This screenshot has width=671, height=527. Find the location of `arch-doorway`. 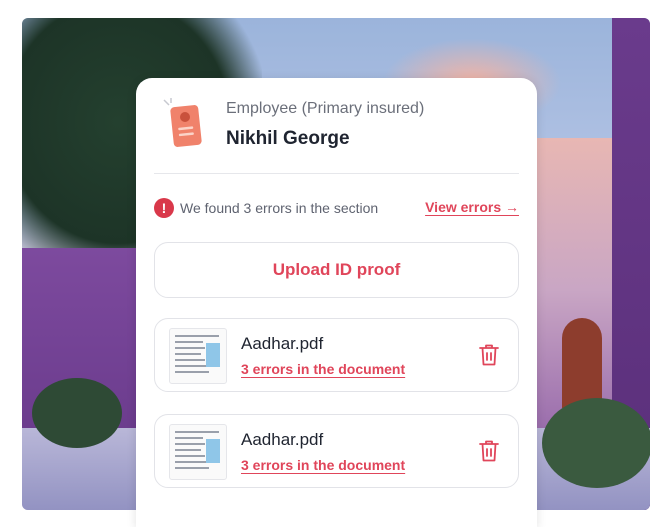

arch-doorway is located at coordinates (582, 363).